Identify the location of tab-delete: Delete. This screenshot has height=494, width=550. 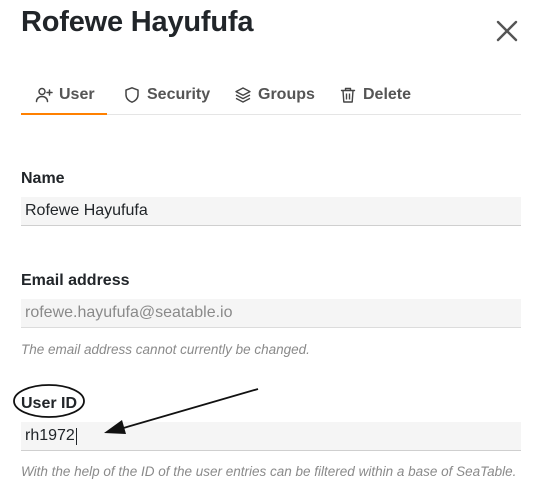
(375, 95).